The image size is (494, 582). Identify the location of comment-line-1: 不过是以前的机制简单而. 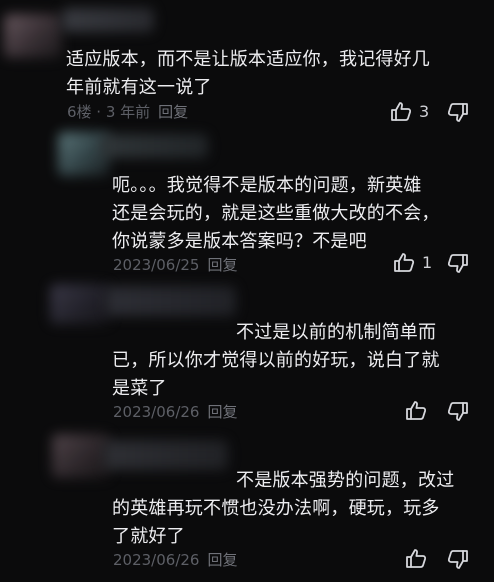
(336, 332).